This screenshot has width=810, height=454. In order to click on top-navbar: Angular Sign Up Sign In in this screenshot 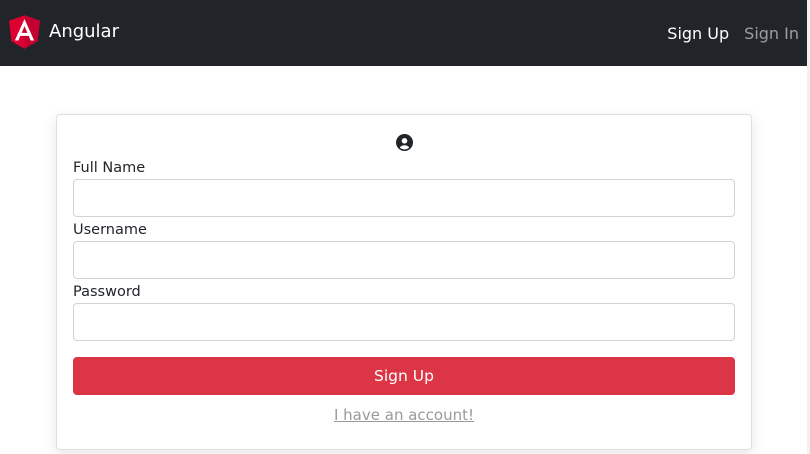, I will do `click(403, 33)`.